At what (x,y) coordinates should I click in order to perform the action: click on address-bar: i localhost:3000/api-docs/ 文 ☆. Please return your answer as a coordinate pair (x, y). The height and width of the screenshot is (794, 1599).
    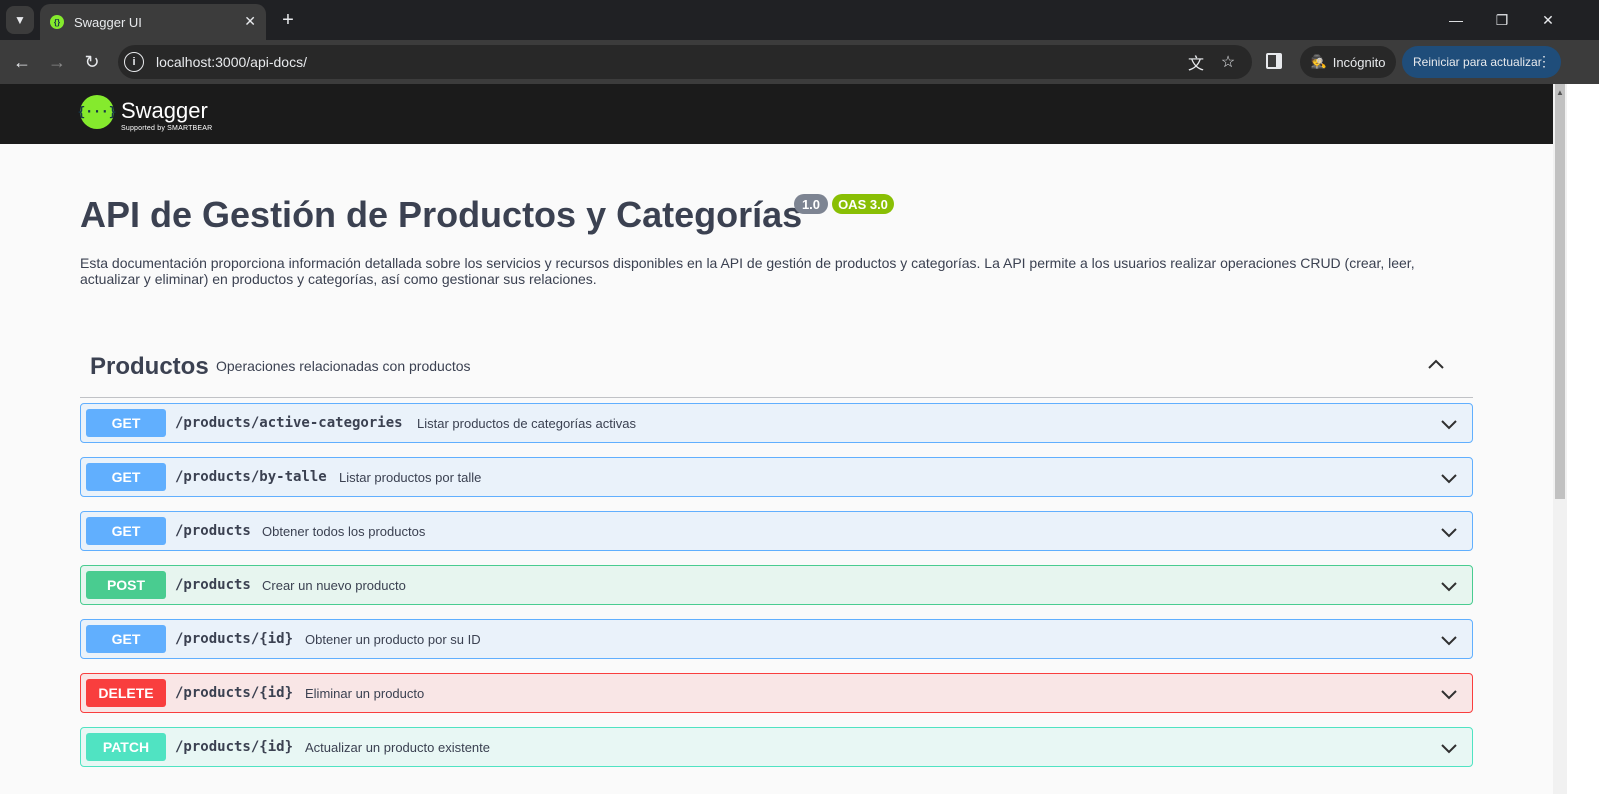
    Looking at the image, I should click on (685, 62).